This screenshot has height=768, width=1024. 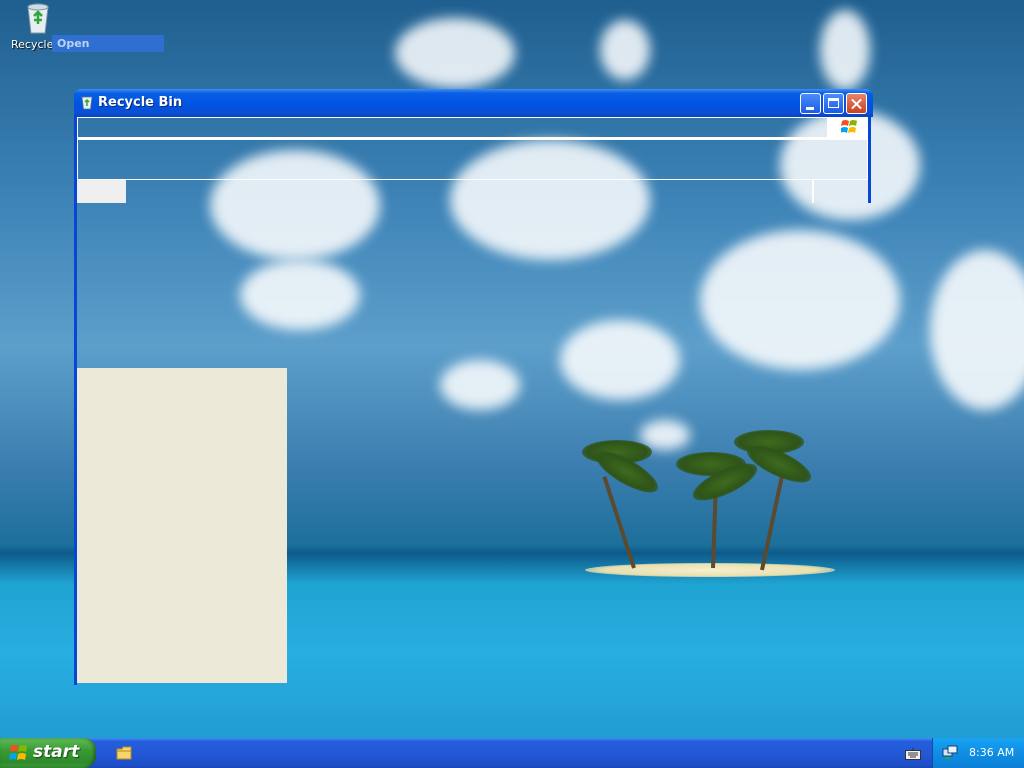 What do you see at coordinates (101, 191) in the screenshot?
I see `address-bar-label` at bounding box center [101, 191].